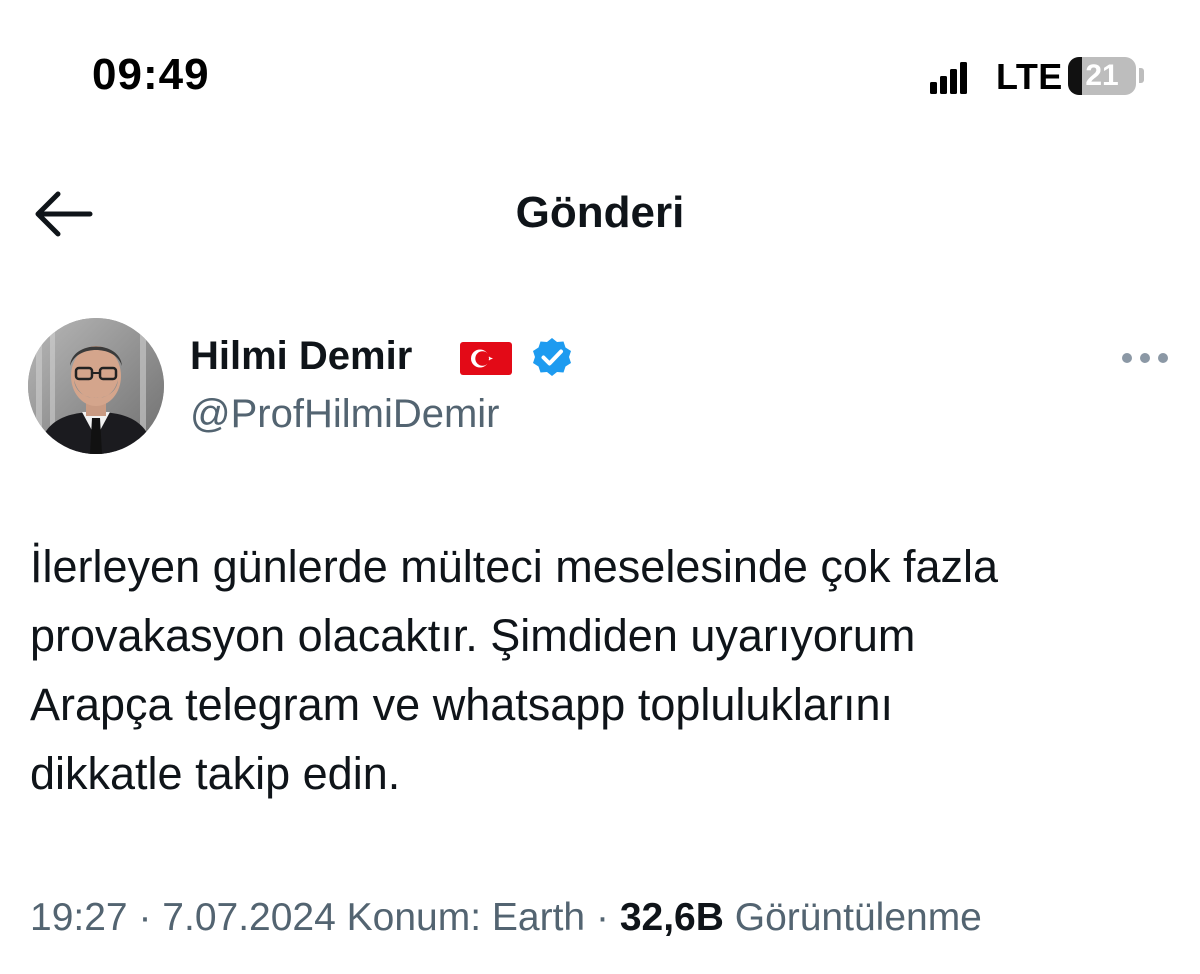  I want to click on status-time: 09:49, so click(151, 74).